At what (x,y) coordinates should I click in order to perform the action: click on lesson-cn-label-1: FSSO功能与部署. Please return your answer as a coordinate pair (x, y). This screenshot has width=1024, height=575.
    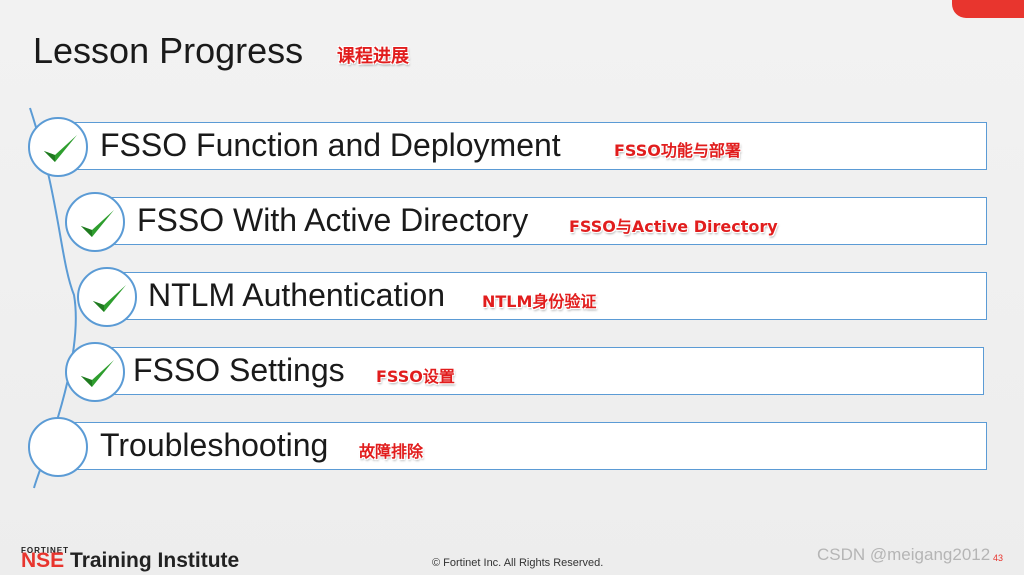
    Looking at the image, I should click on (677, 150).